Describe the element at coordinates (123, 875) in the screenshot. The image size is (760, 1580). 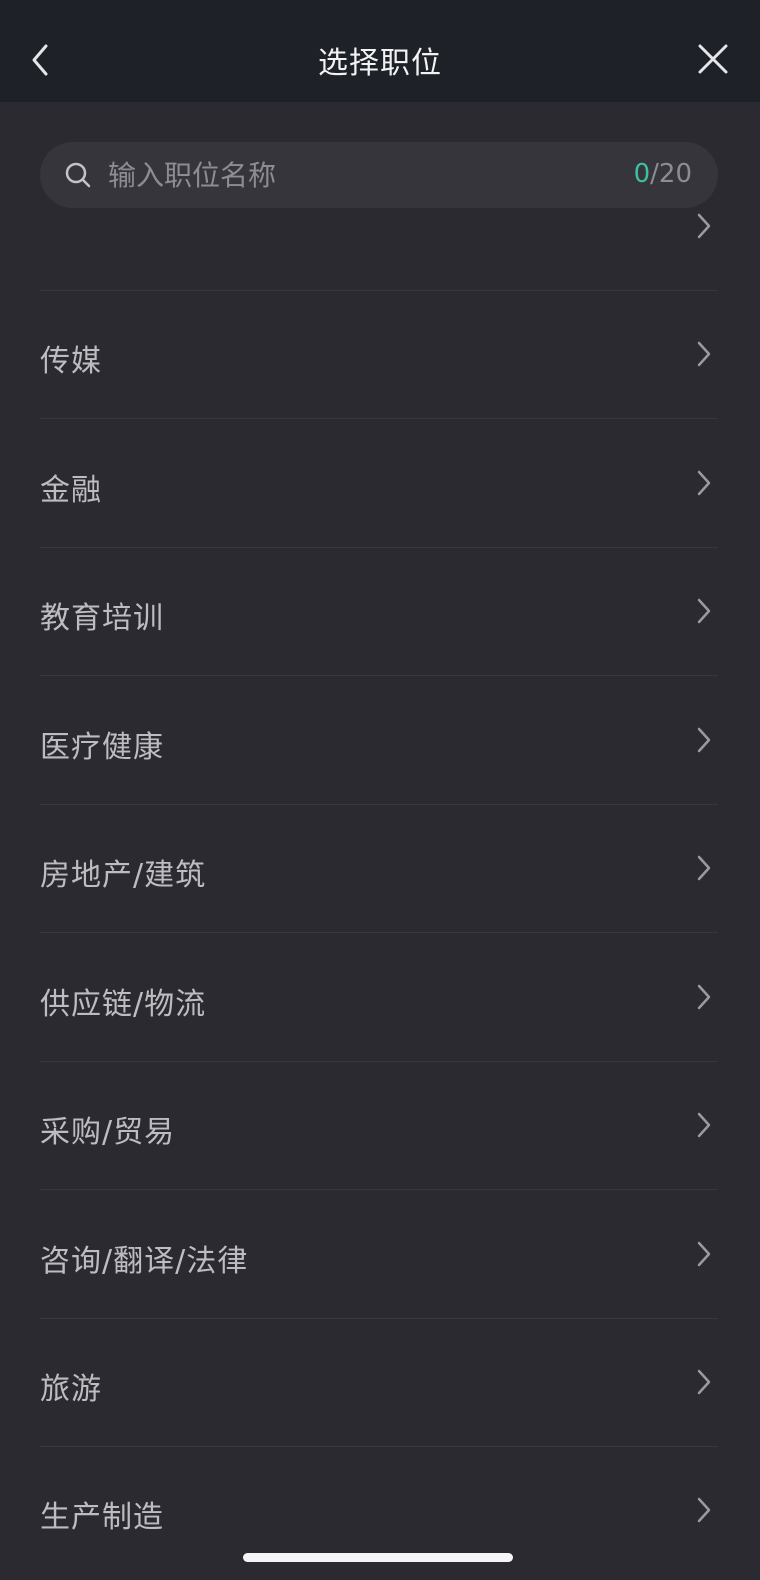
I see `list-item-label: 房地产/建筑` at that location.